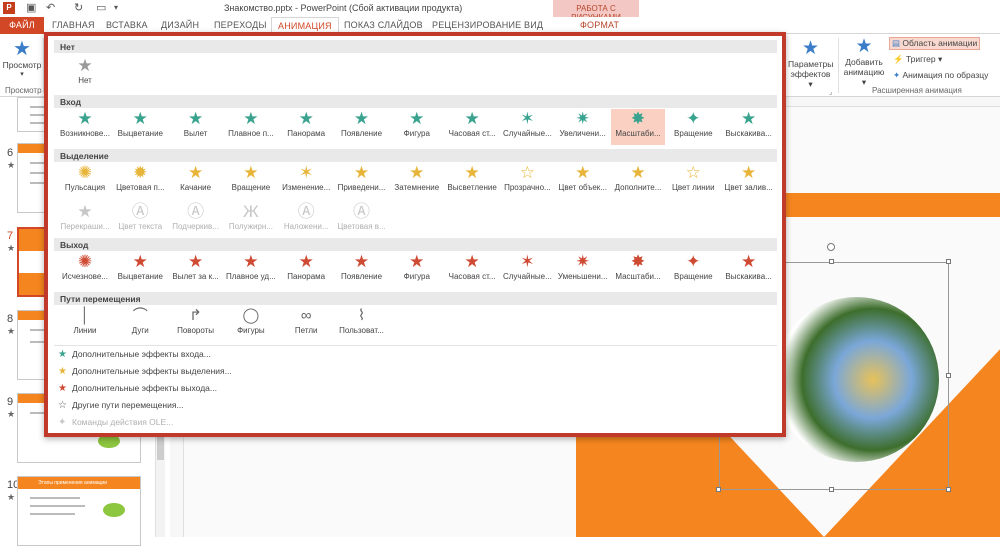  I want to click on effect-label: Вращение, so click(251, 187).